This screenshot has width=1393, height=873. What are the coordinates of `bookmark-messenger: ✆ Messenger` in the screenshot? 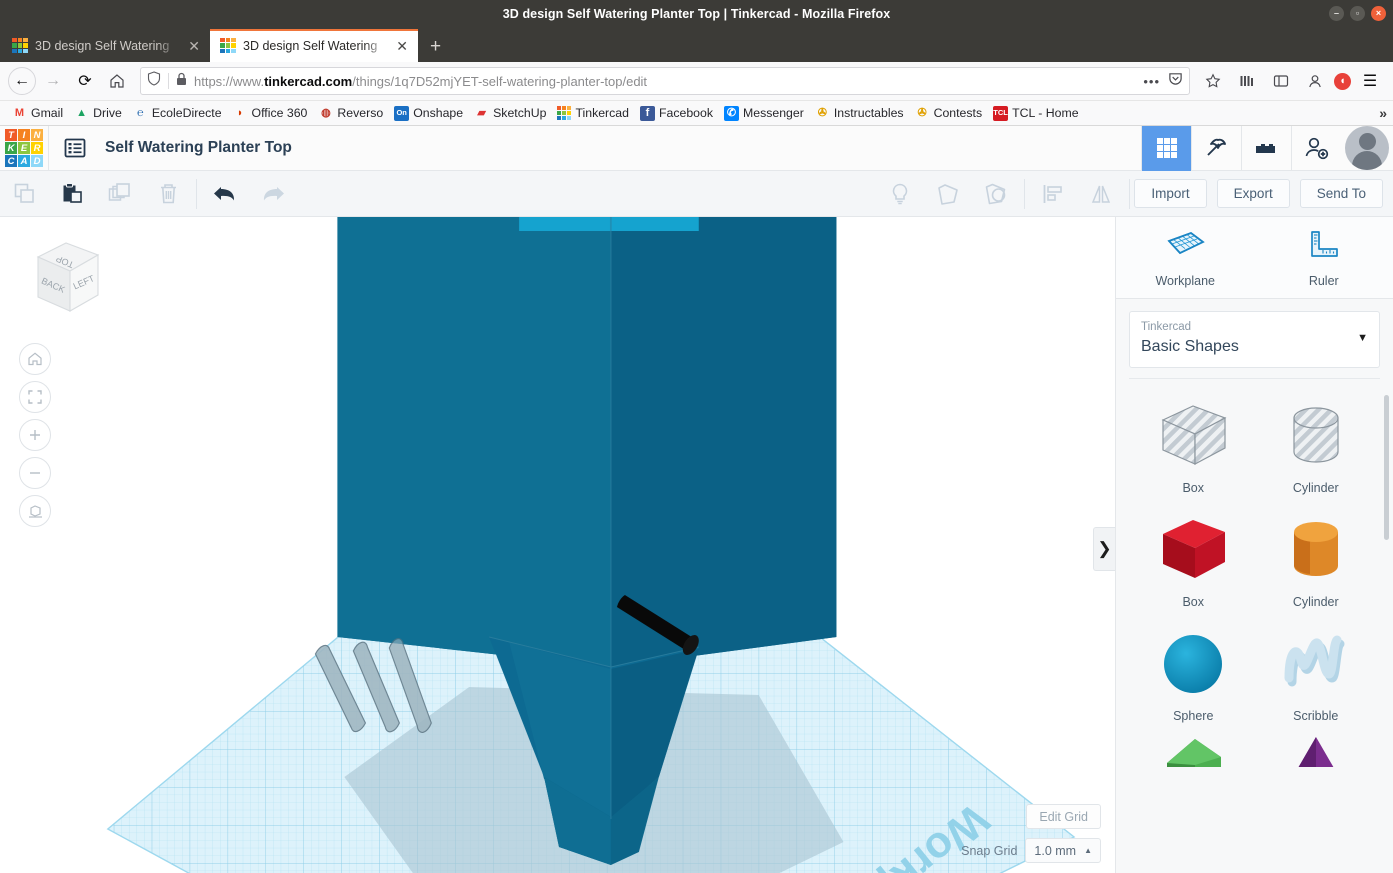 It's located at (764, 113).